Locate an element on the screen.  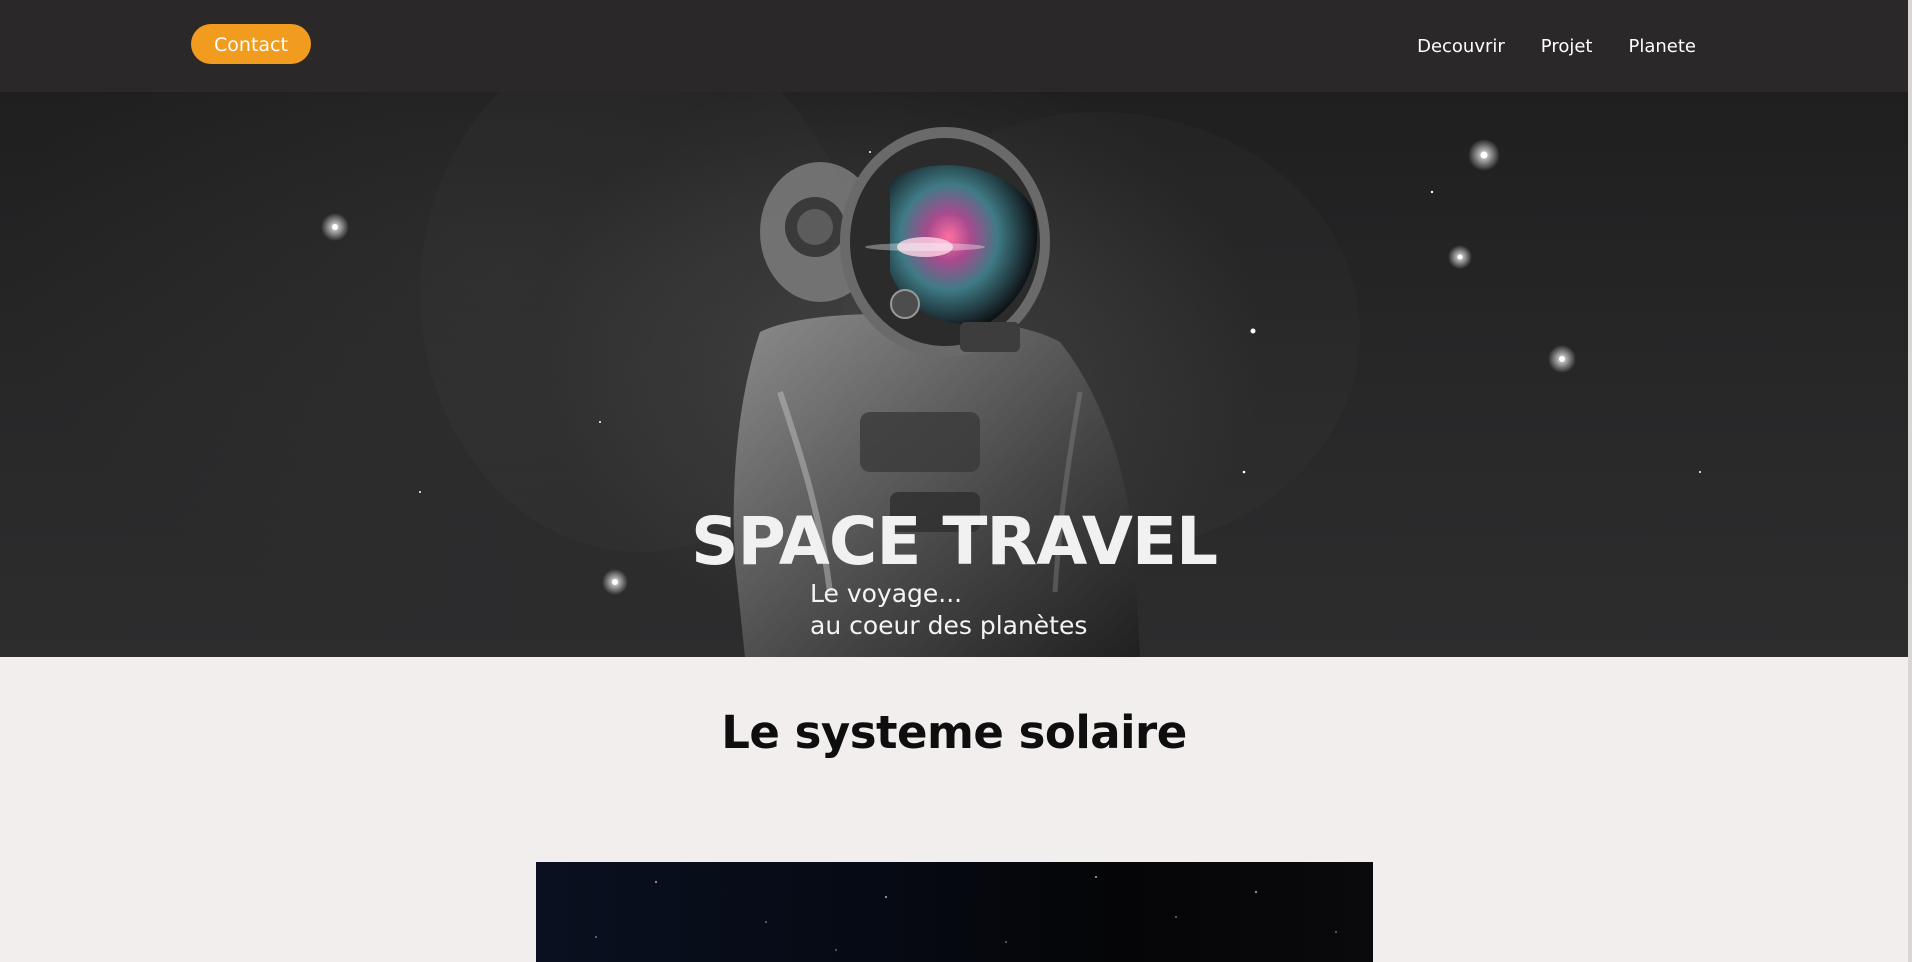
top-navigation-bar: Contact Decouvrir Projet Planete is located at coordinates (954, 46).